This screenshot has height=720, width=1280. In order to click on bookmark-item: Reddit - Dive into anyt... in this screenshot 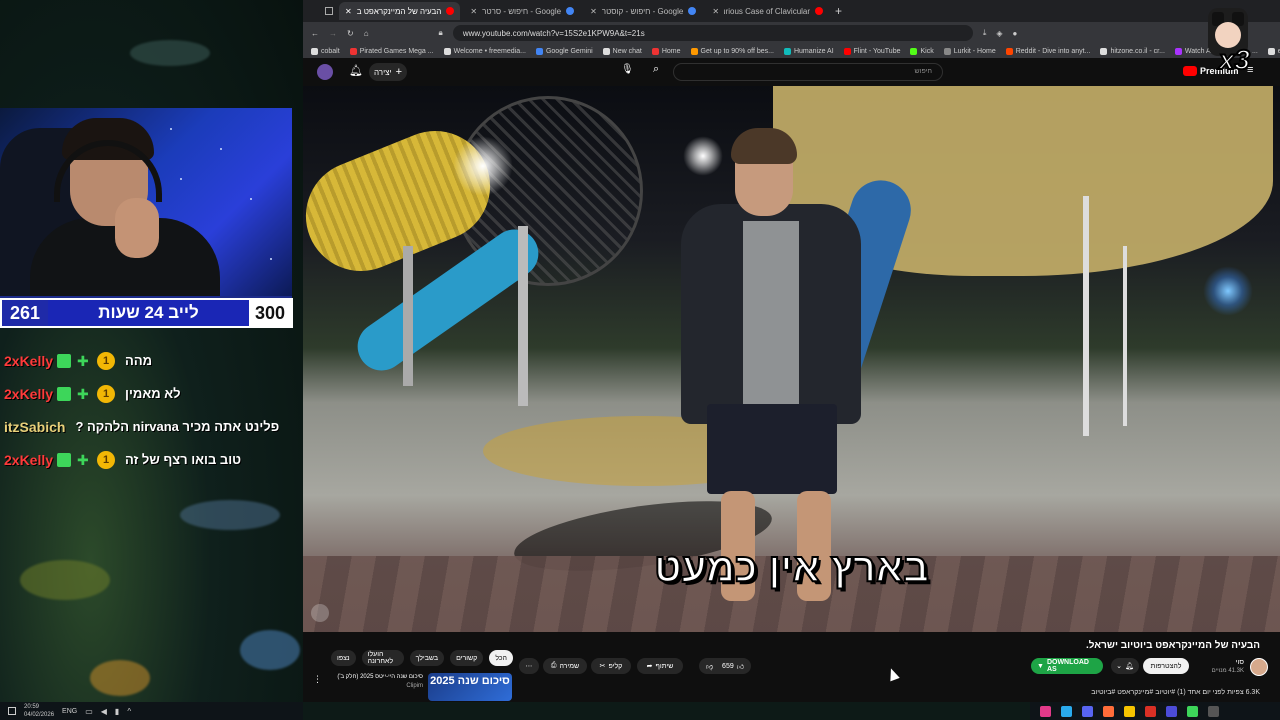, I will do `click(1048, 51)`.